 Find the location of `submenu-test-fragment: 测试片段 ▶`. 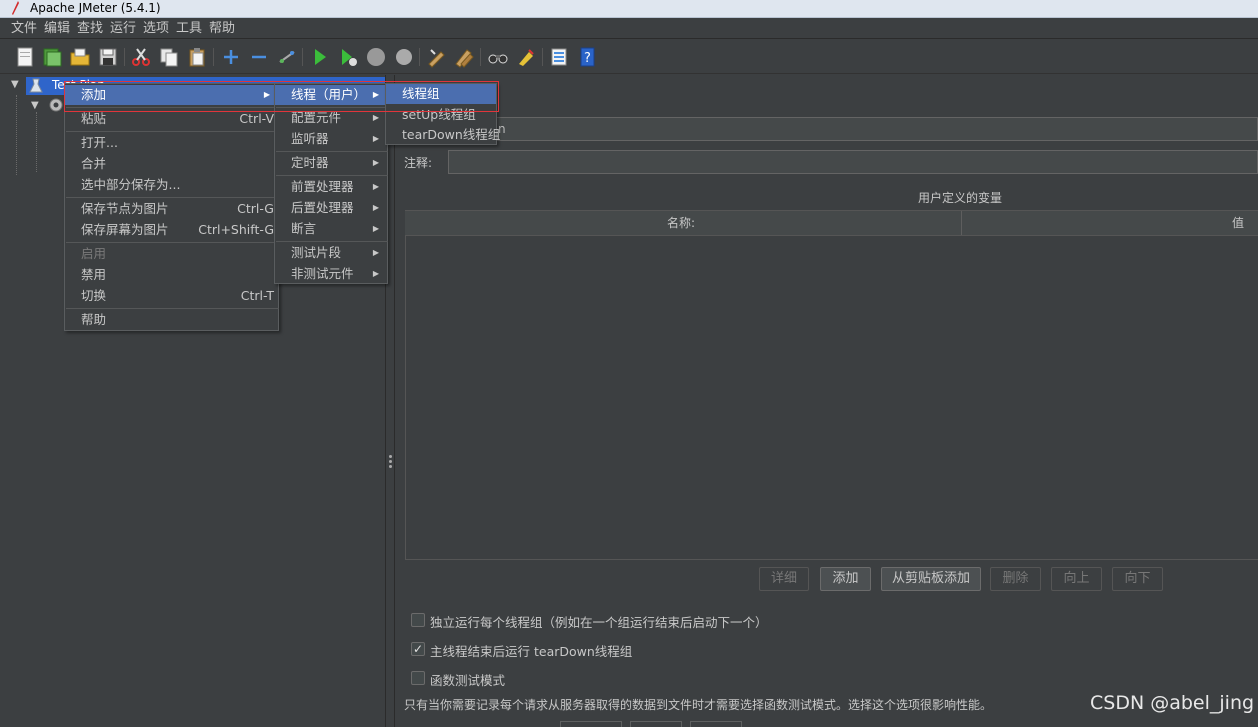

submenu-test-fragment: 测试片段 ▶ is located at coordinates (331, 253).